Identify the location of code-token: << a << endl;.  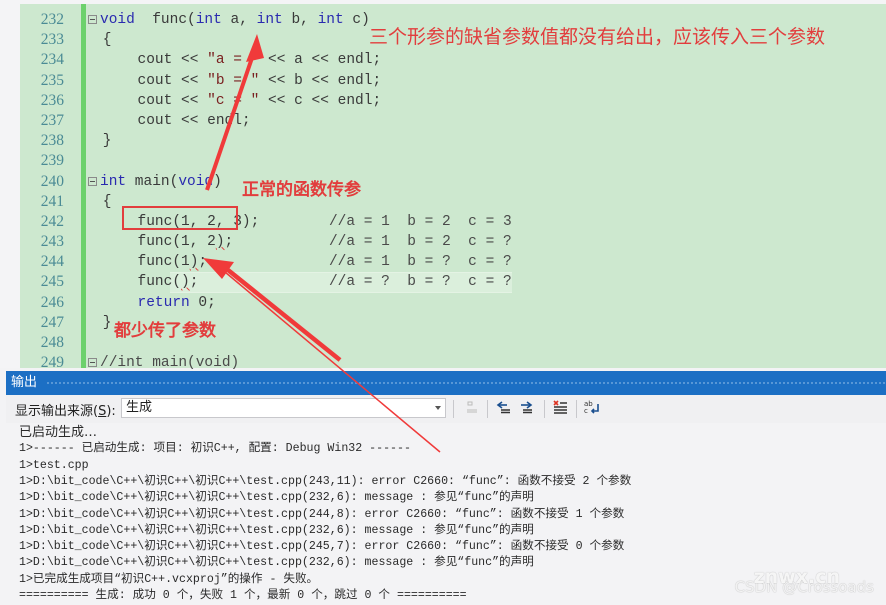
(320, 60).